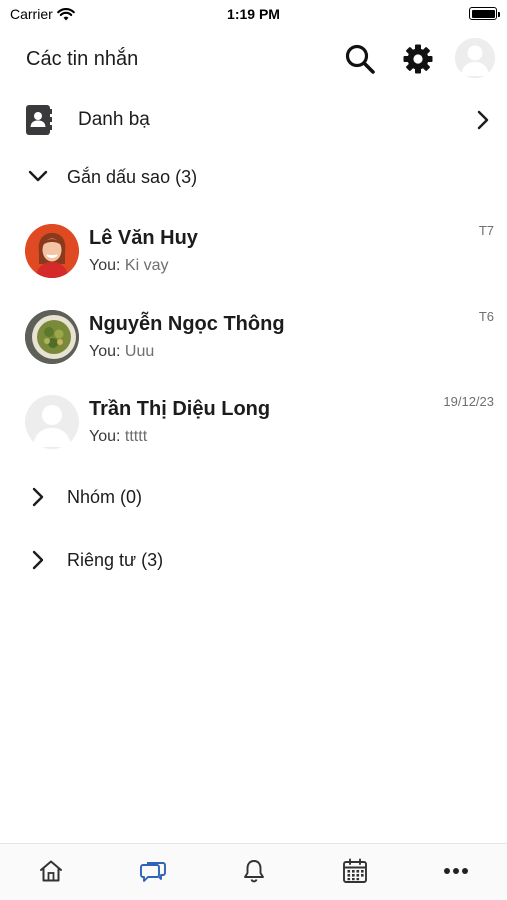  Describe the element at coordinates (486, 316) in the screenshot. I see `chat-time: T6` at that location.